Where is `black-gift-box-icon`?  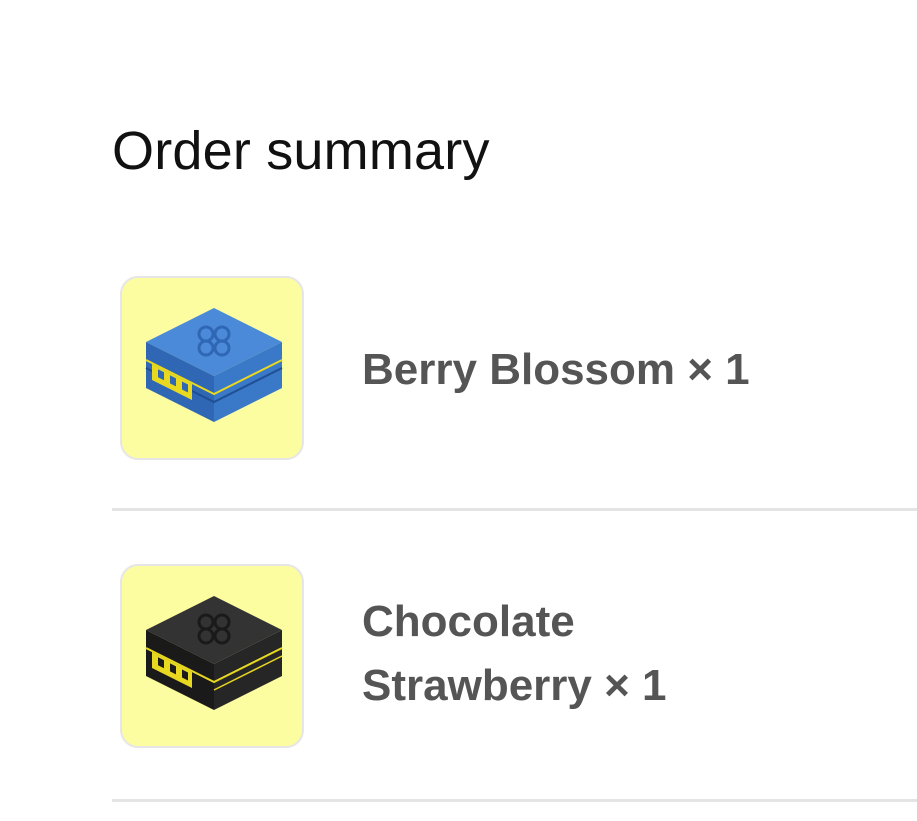
black-gift-box-icon is located at coordinates (214, 653).